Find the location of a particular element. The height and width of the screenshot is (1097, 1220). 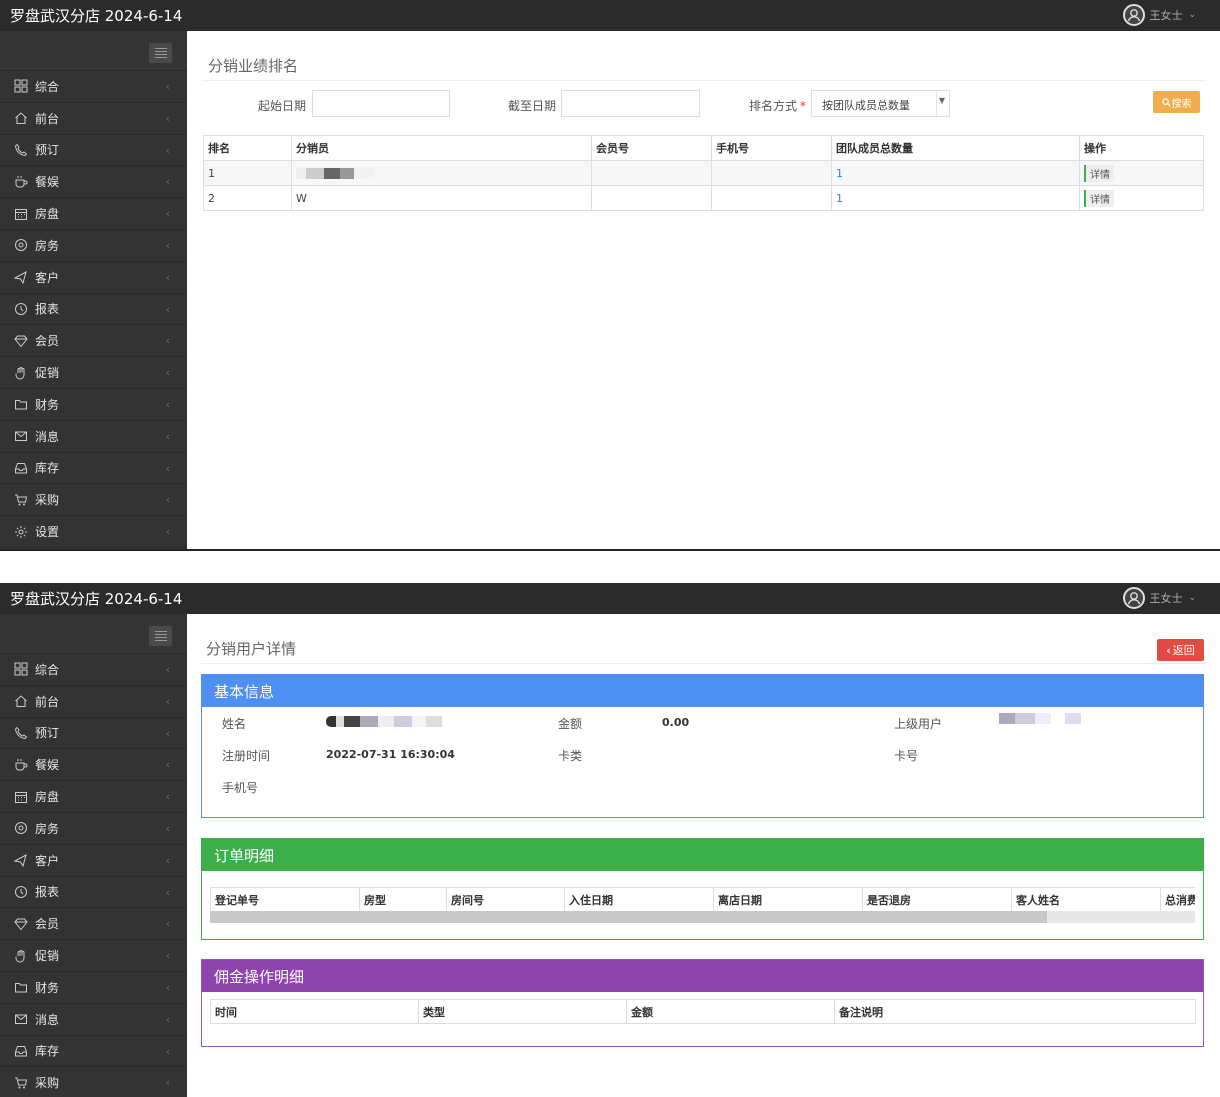

order-header-row: 登记单号 房型 房间号 入住日期 离店日期 是否退房 客人姓名 总消费 is located at coordinates (702, 899).